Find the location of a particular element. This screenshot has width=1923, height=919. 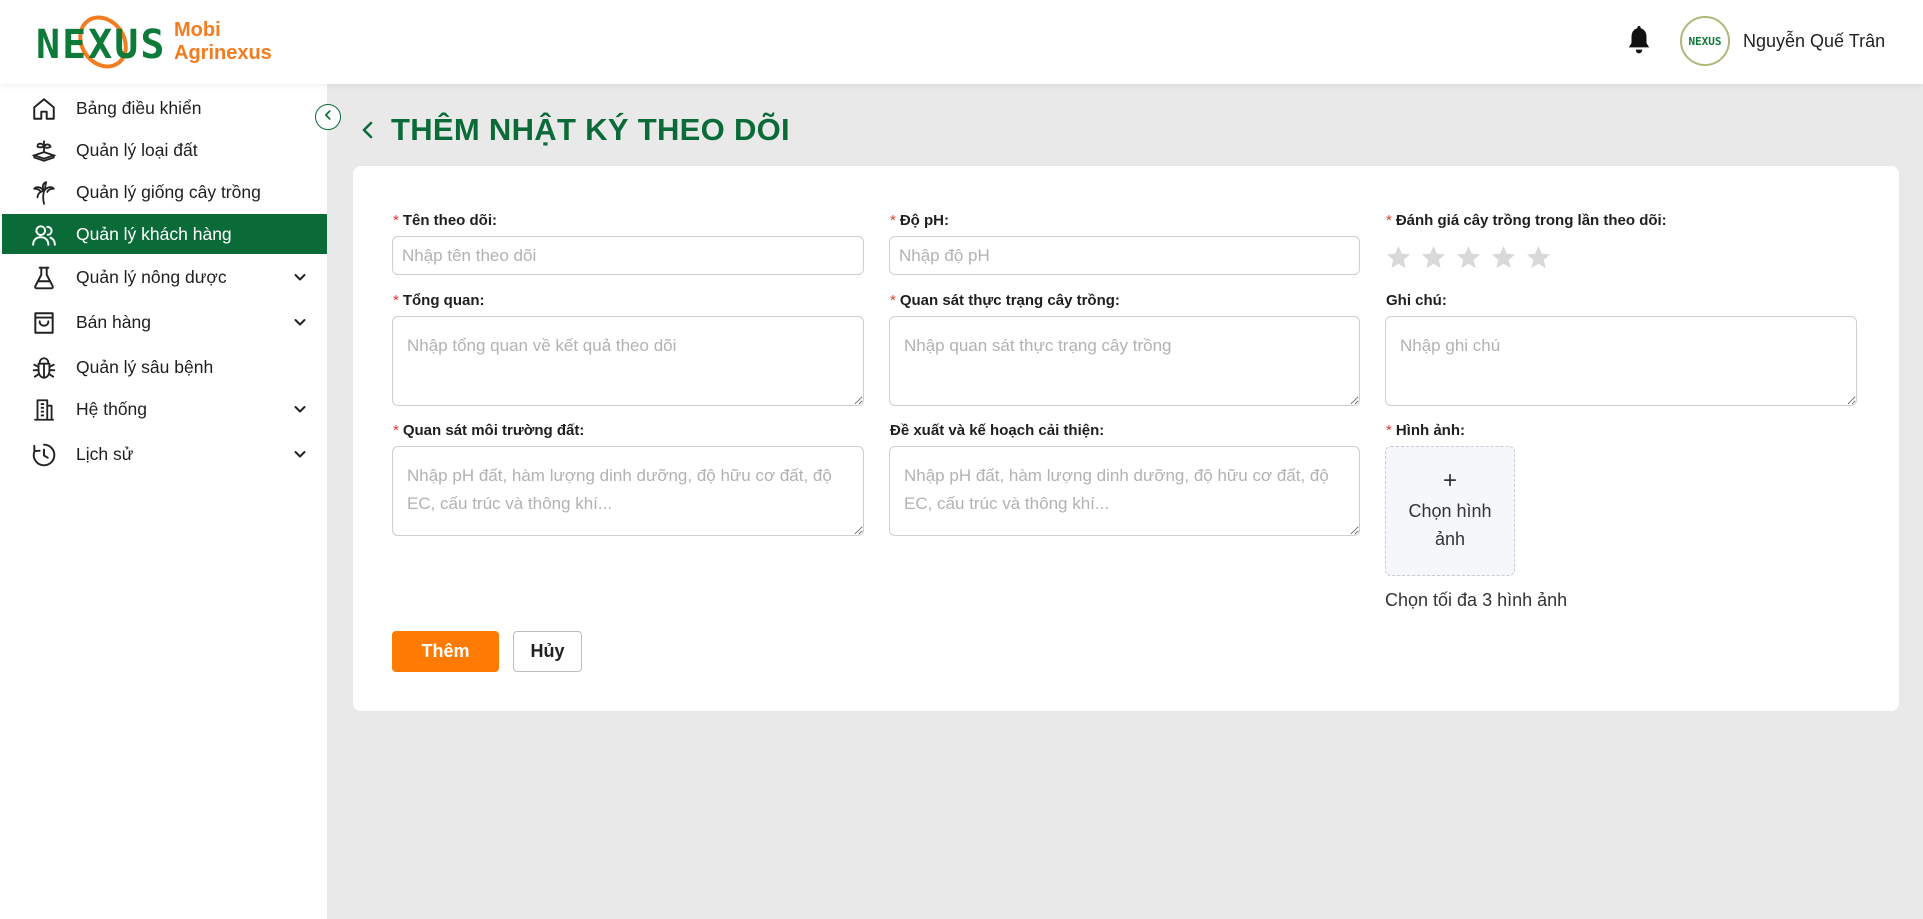

images-label-text: Hình ảnh: is located at coordinates (1430, 430).